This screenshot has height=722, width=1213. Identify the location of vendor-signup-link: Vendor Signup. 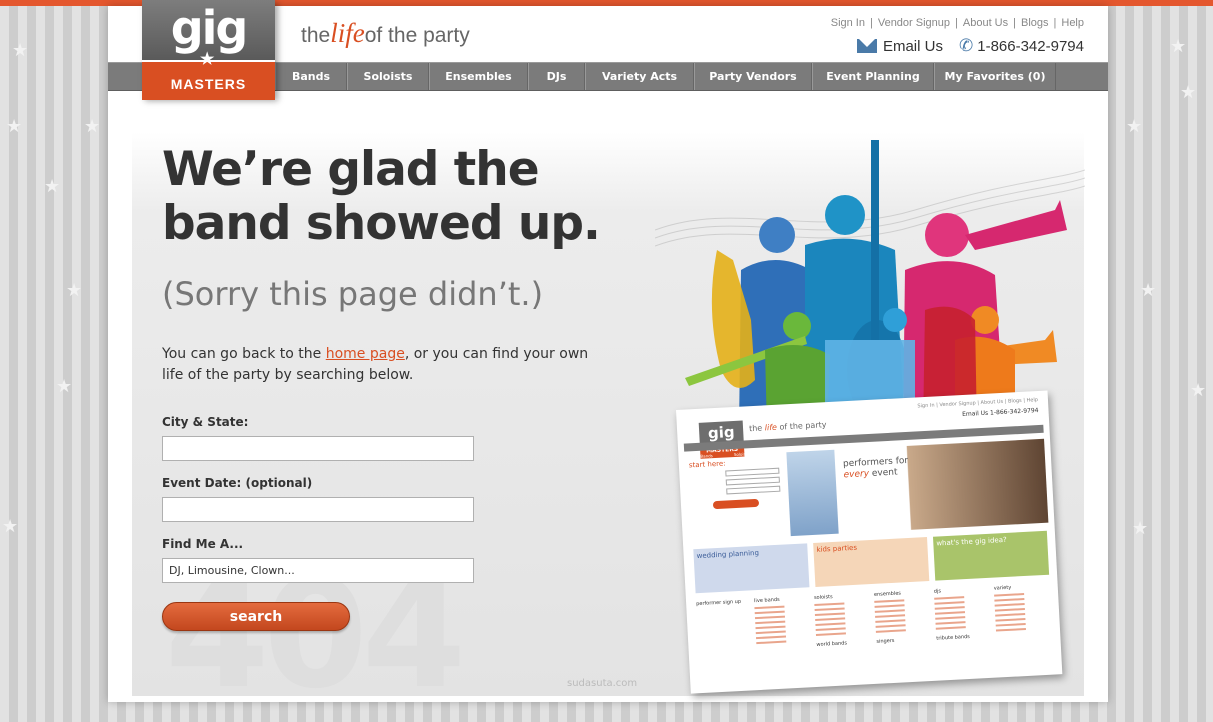
(914, 23).